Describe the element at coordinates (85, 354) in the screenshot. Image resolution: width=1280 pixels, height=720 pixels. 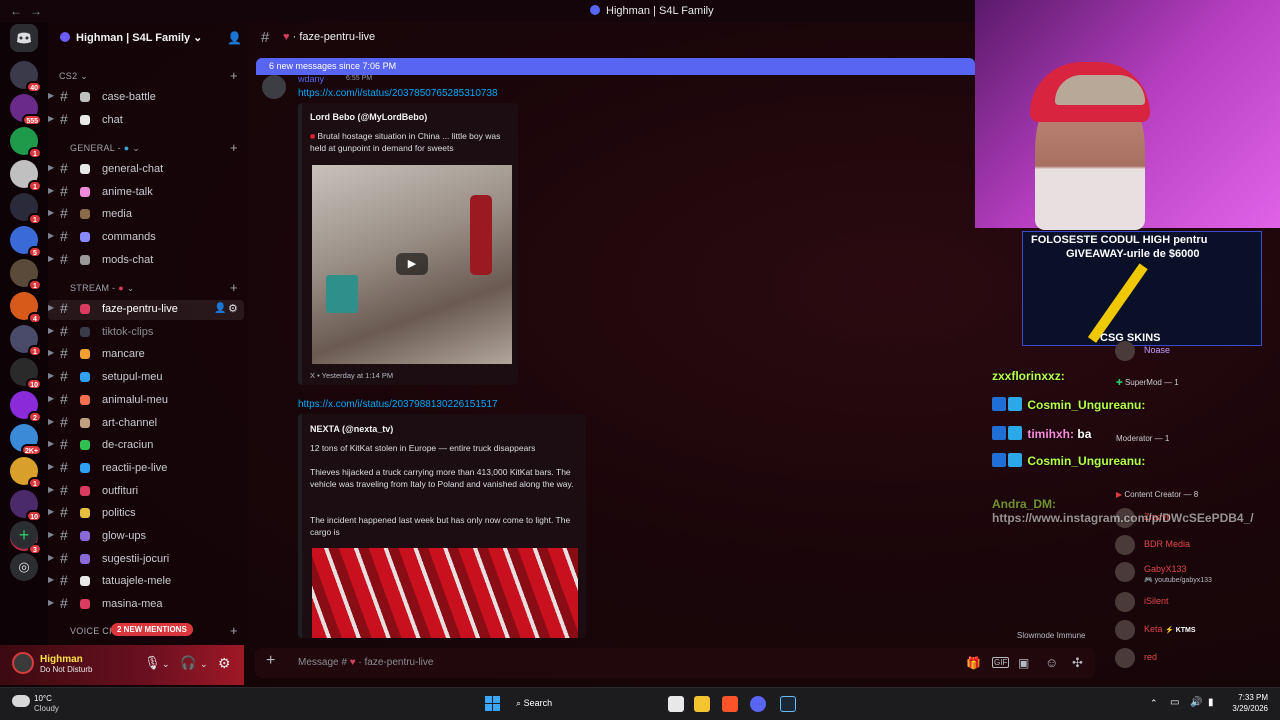
I see `channel-emoji-icon` at that location.